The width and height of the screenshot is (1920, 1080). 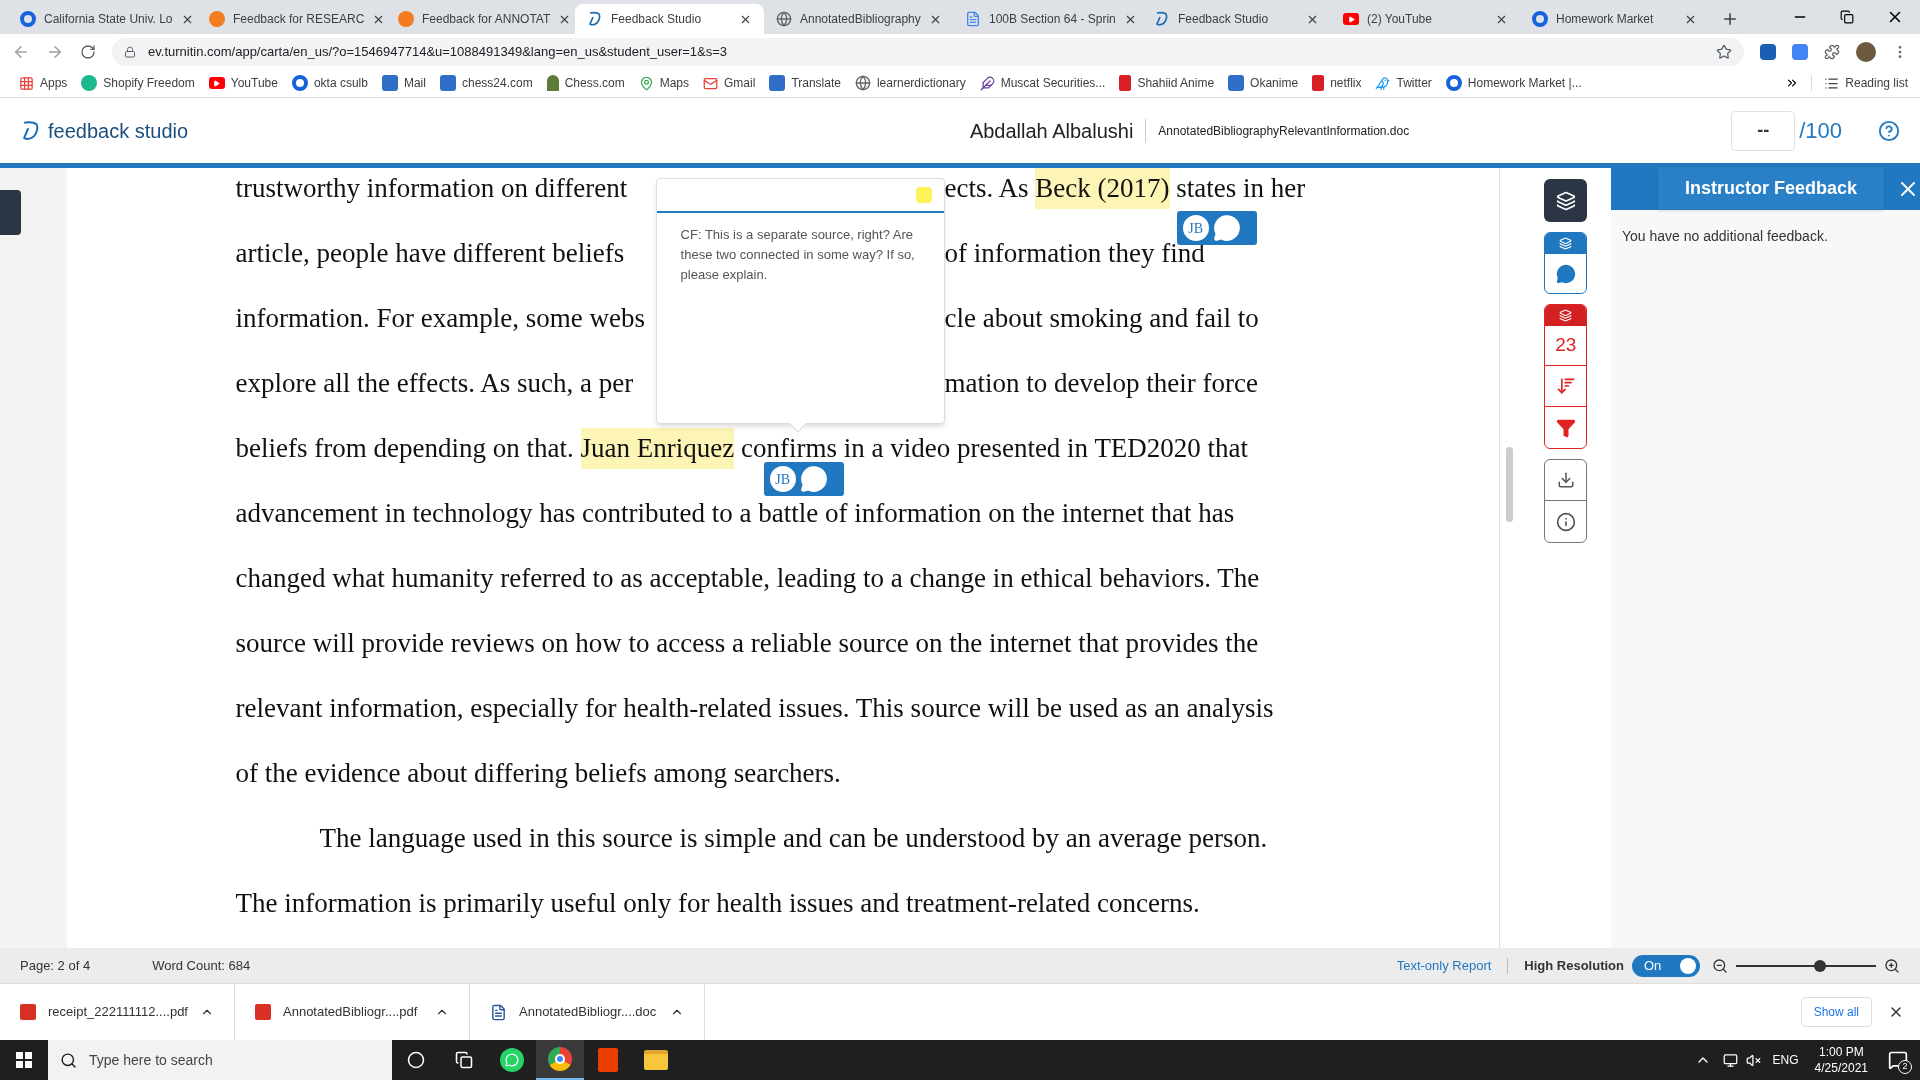 What do you see at coordinates (1666, 965) in the screenshot?
I see `resolution-toggle: On` at bounding box center [1666, 965].